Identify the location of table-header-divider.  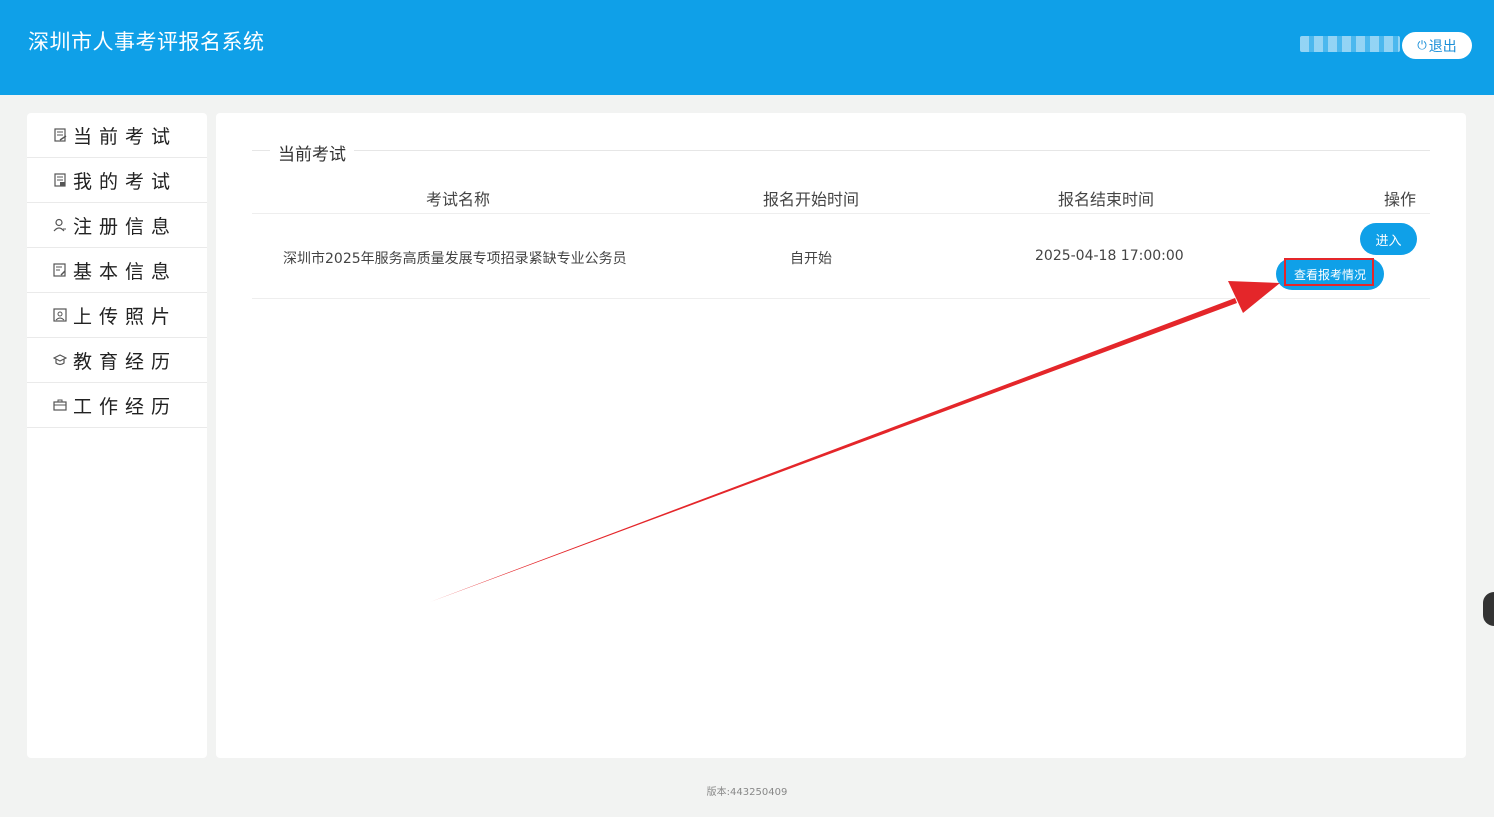
(841, 213).